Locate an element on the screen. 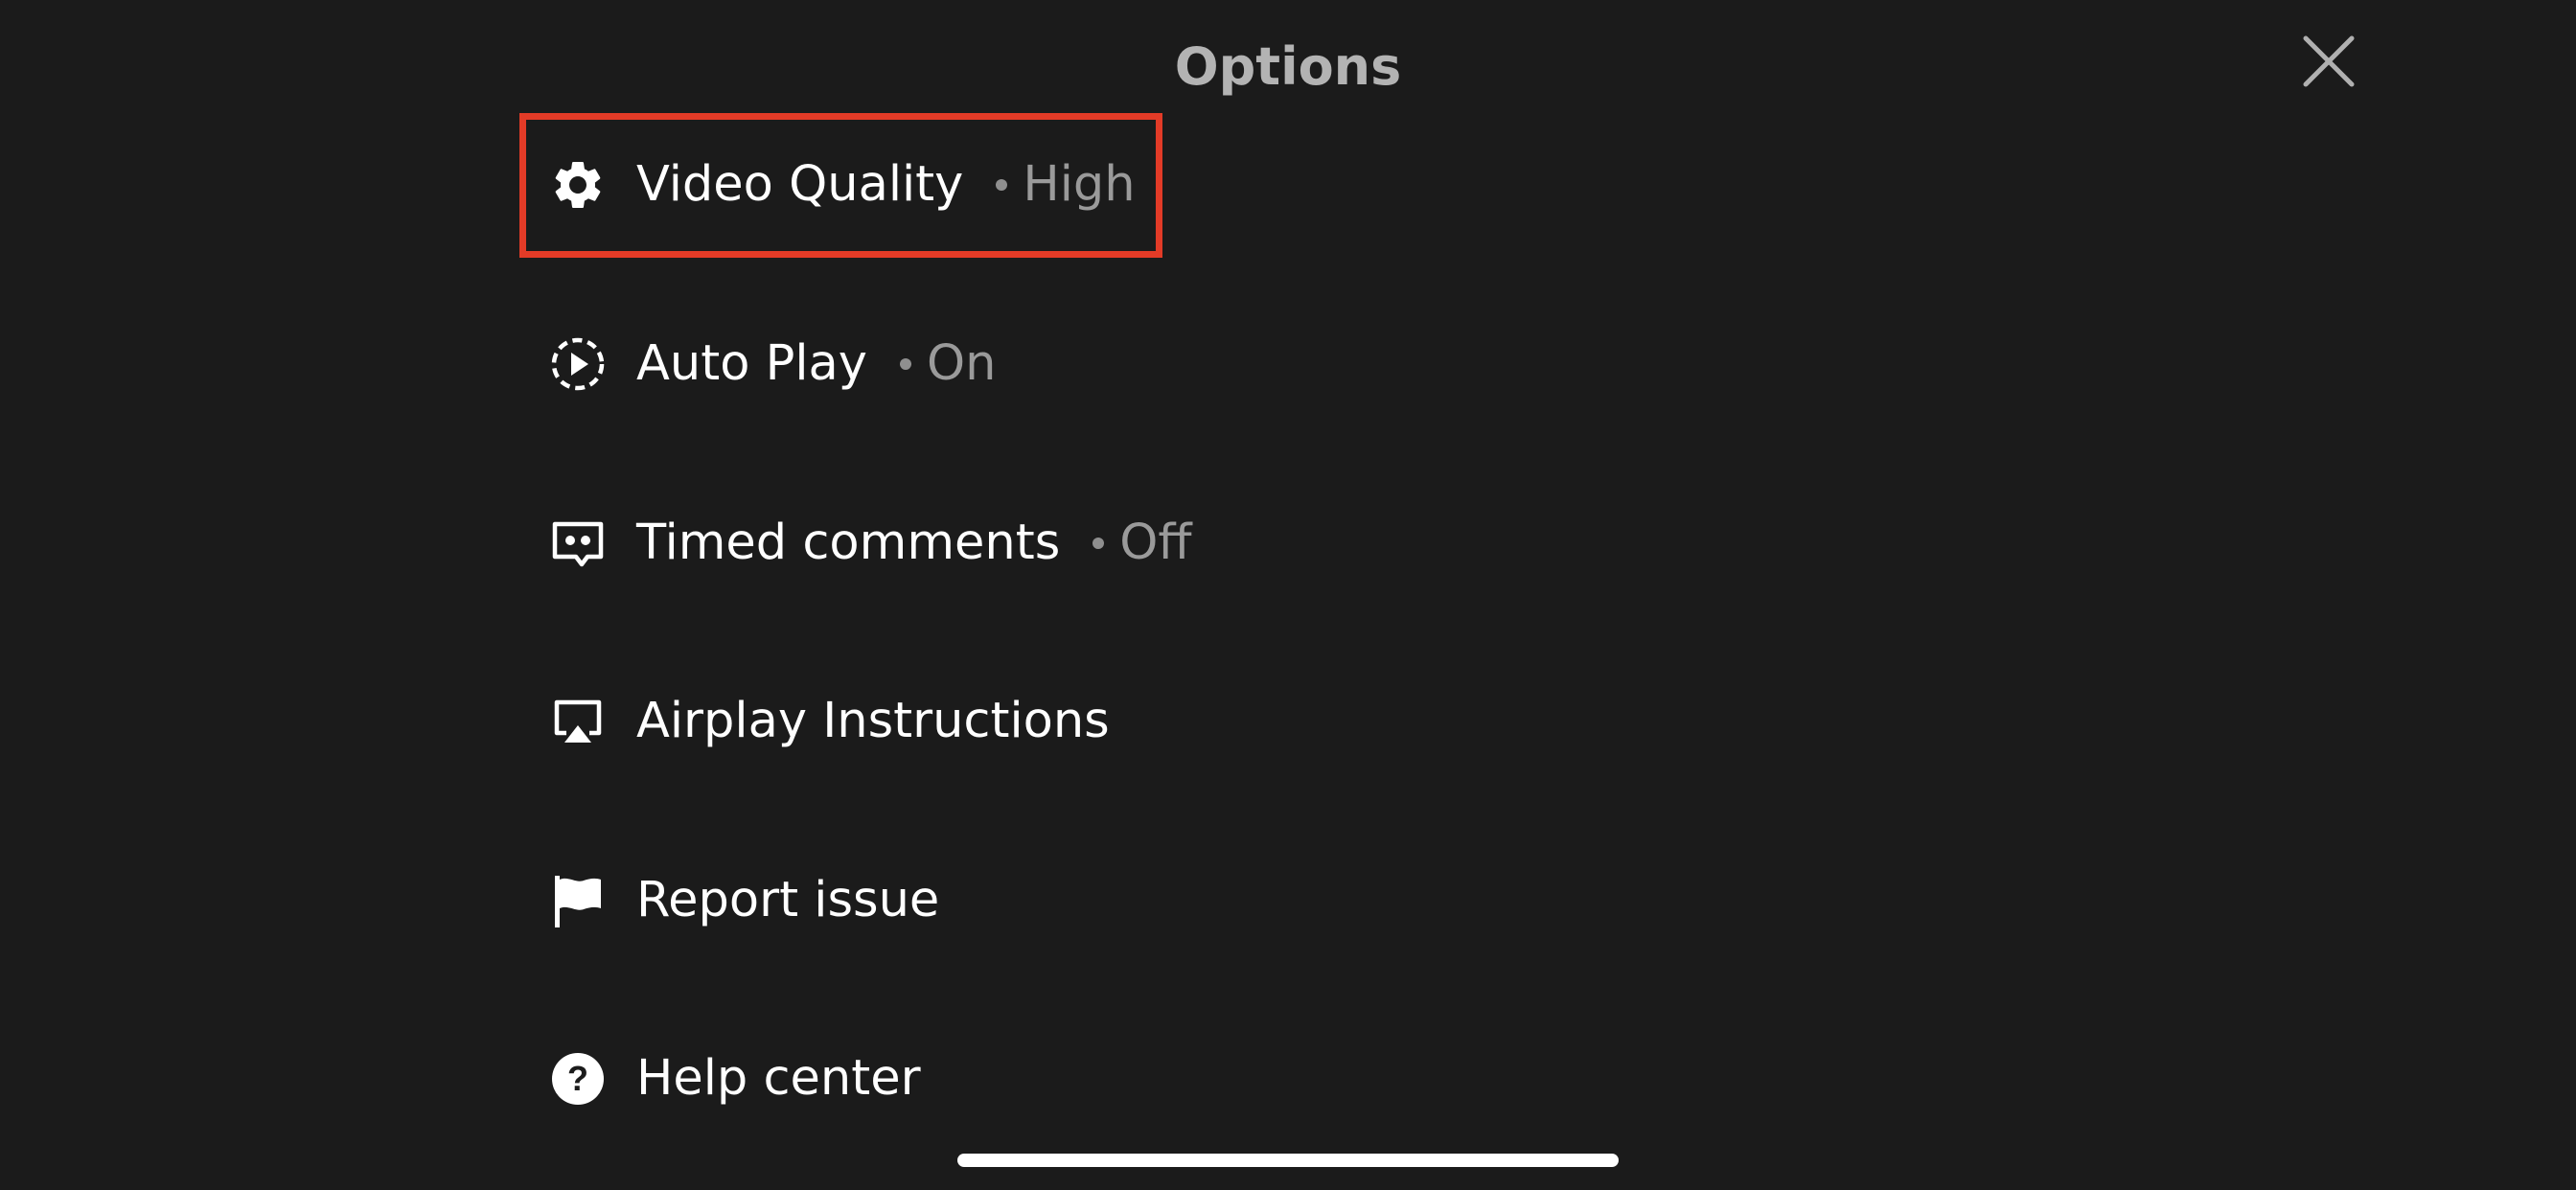  menu-item-report-issue: Report issue is located at coordinates (742, 901).